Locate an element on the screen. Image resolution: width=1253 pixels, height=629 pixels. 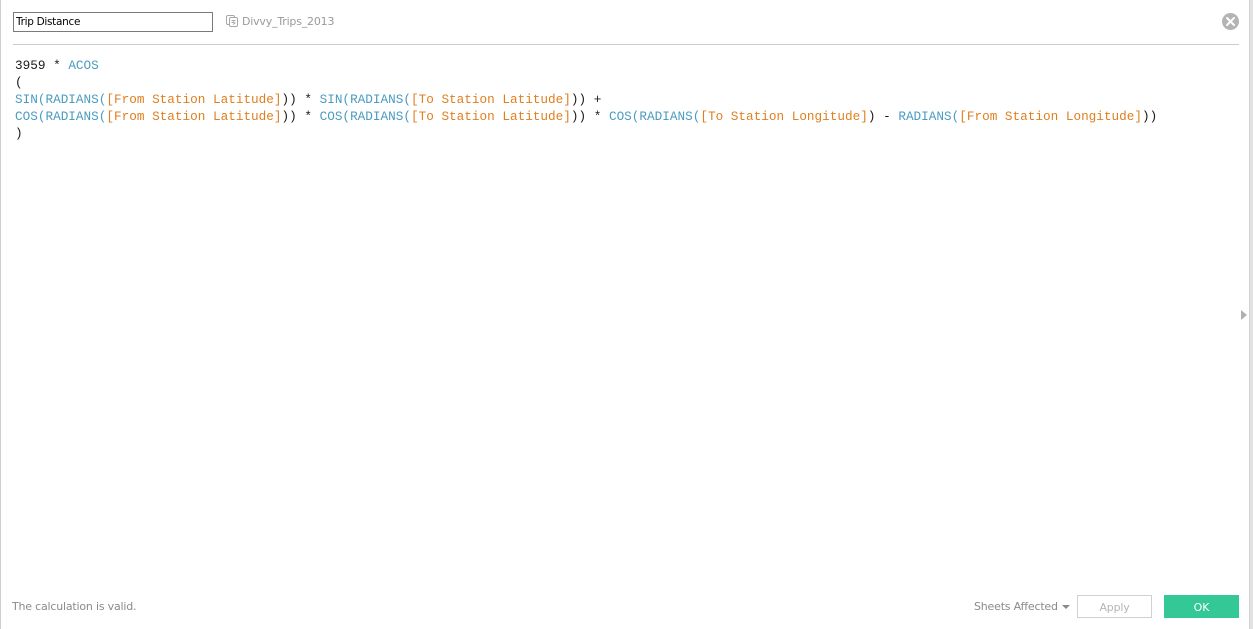
datasource-label: Divvy_Trips_2013 is located at coordinates (279, 21).